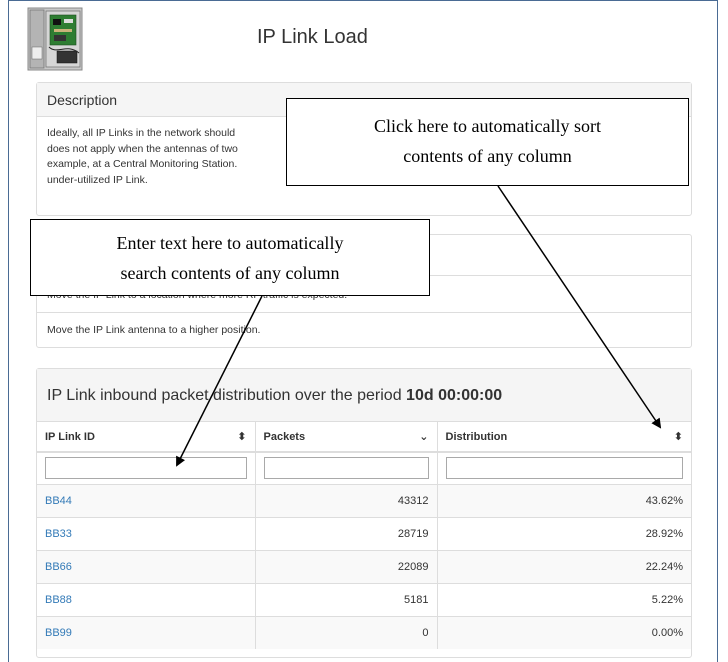 The image size is (728, 662). What do you see at coordinates (219, 381) in the screenshot?
I see `search-arrow` at bounding box center [219, 381].